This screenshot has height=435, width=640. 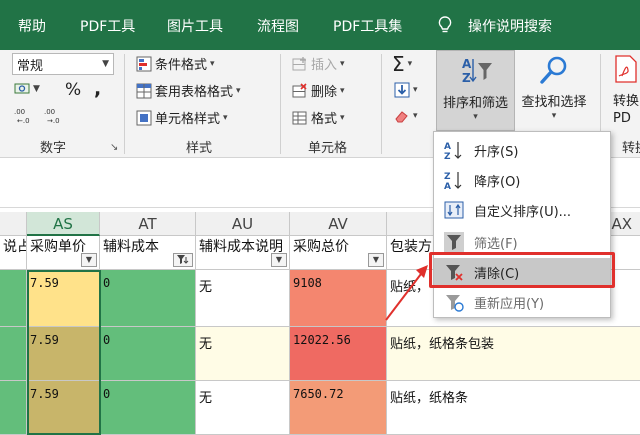 I want to click on conditional-format-button: 条件格式 ▾, so click(x=175, y=63).